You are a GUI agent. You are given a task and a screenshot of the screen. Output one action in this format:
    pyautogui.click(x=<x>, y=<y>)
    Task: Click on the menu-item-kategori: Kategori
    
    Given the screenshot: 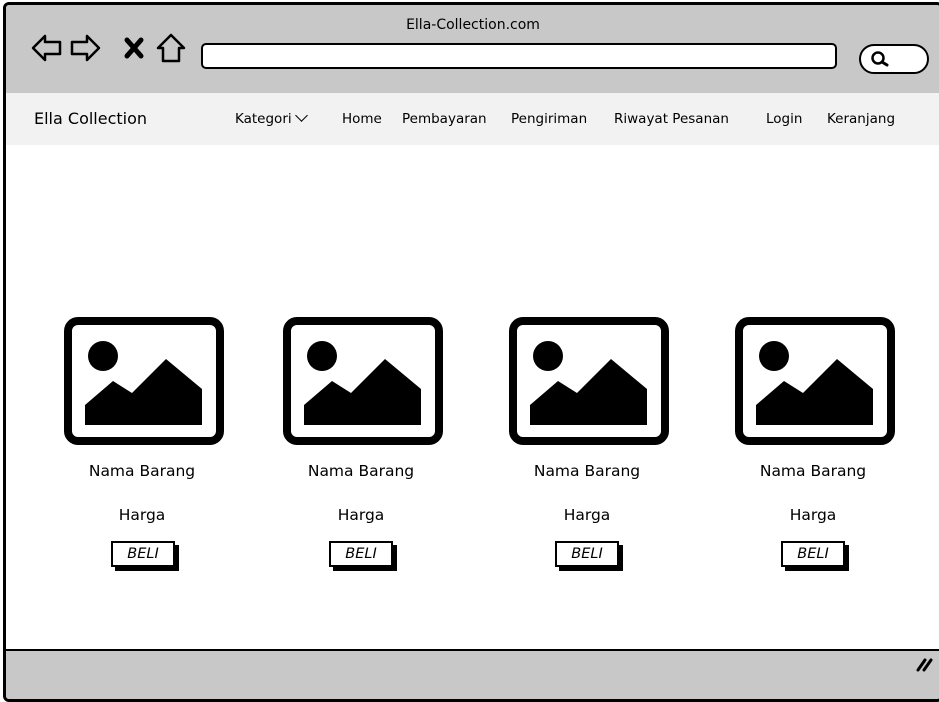 What is the action you would take?
    pyautogui.click(x=271, y=118)
    